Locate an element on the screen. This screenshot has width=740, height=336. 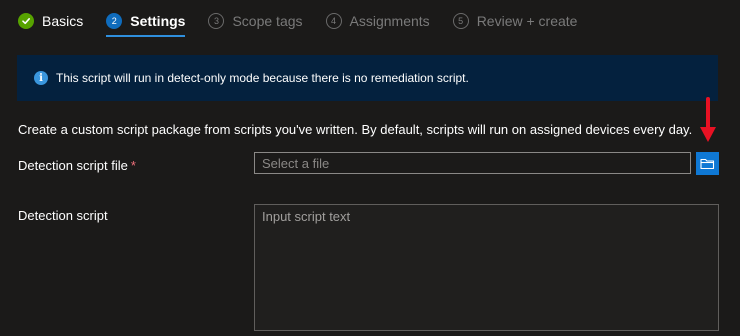
step-number-icon: 3 is located at coordinates (216, 21).